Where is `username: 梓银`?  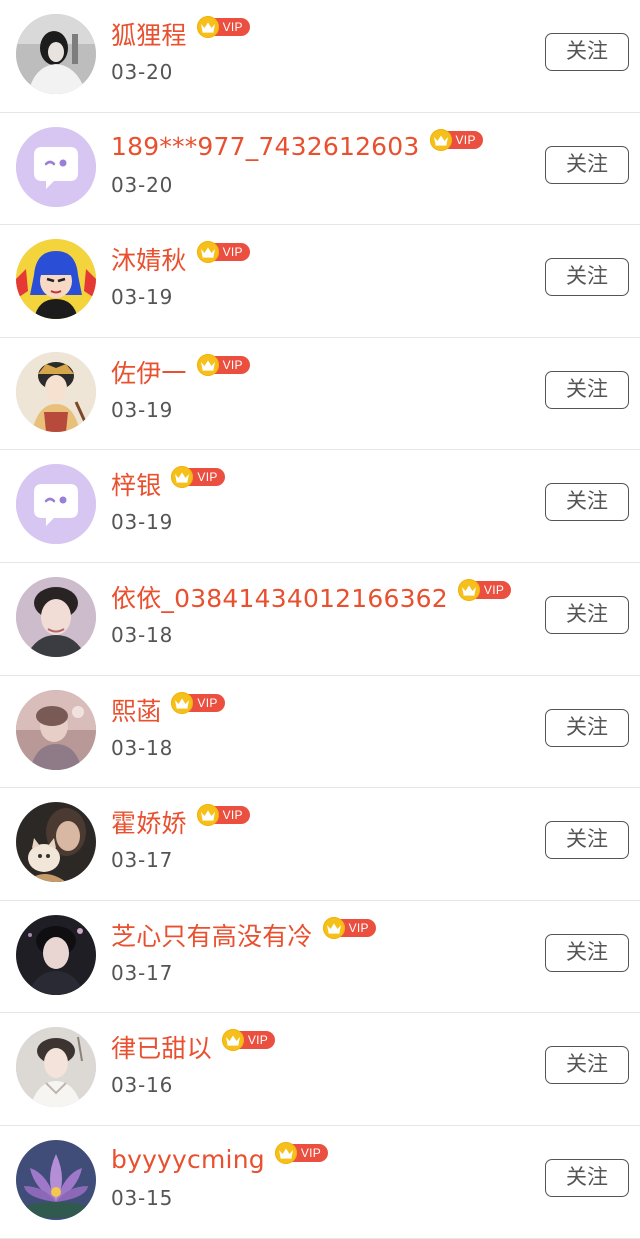
username: 梓银 is located at coordinates (136, 484).